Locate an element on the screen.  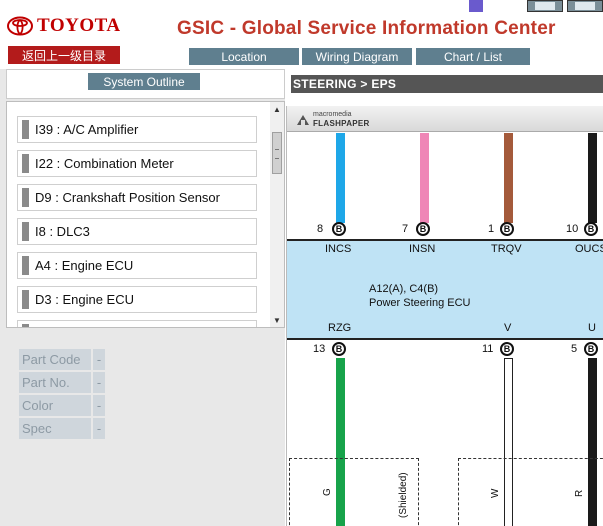
list-item-label: I8 : DLC3 is located at coordinates (62, 231).